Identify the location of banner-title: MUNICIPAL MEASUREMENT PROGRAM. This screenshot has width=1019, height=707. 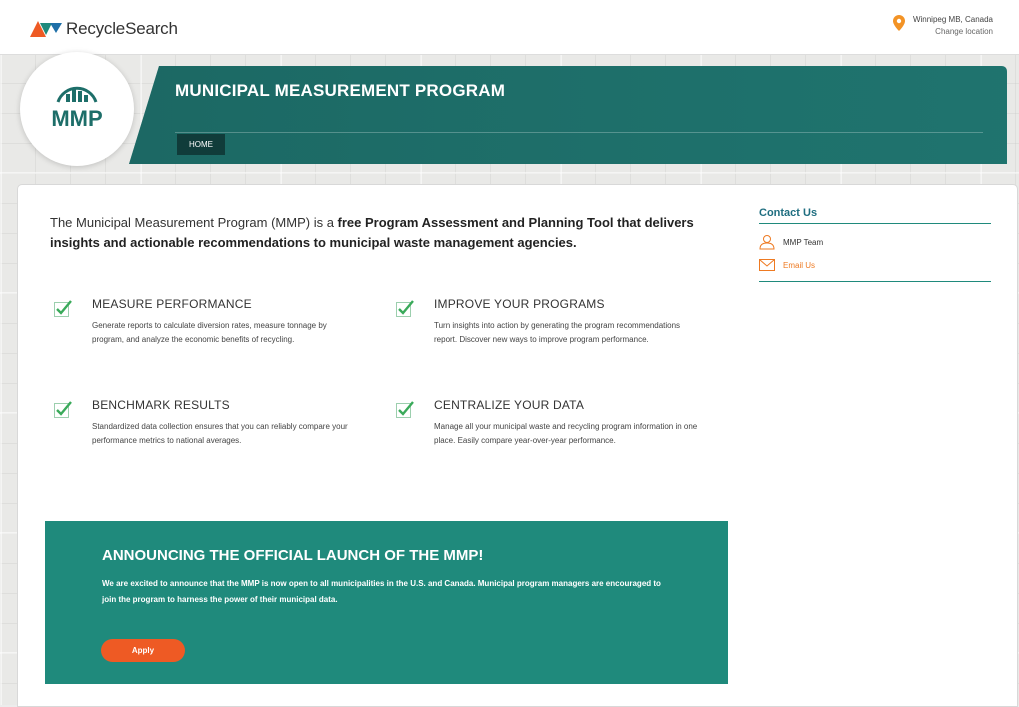
(340, 90).